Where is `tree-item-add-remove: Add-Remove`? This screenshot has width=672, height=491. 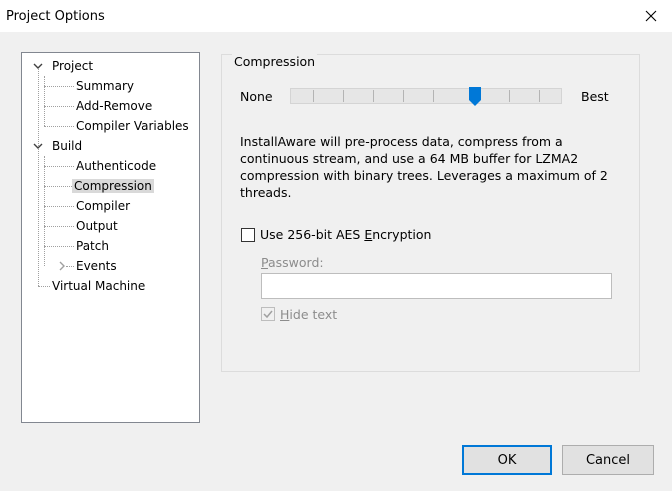 tree-item-add-remove: Add-Remove is located at coordinates (114, 106).